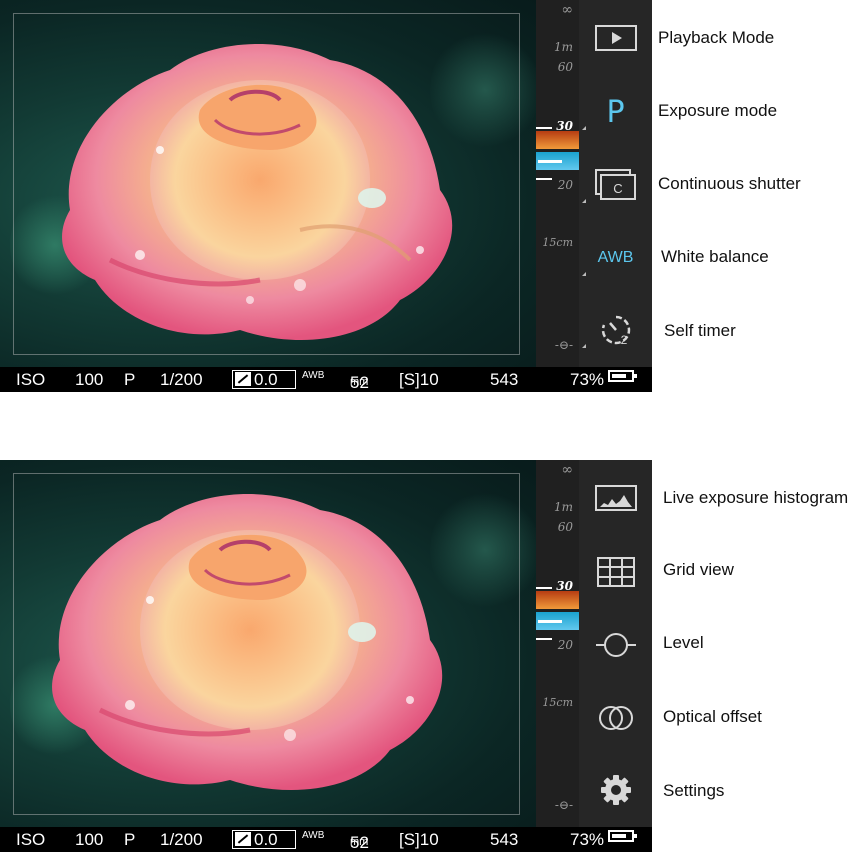 The image size is (863, 852). Describe the element at coordinates (683, 642) in the screenshot. I see `label-level: Level` at that location.